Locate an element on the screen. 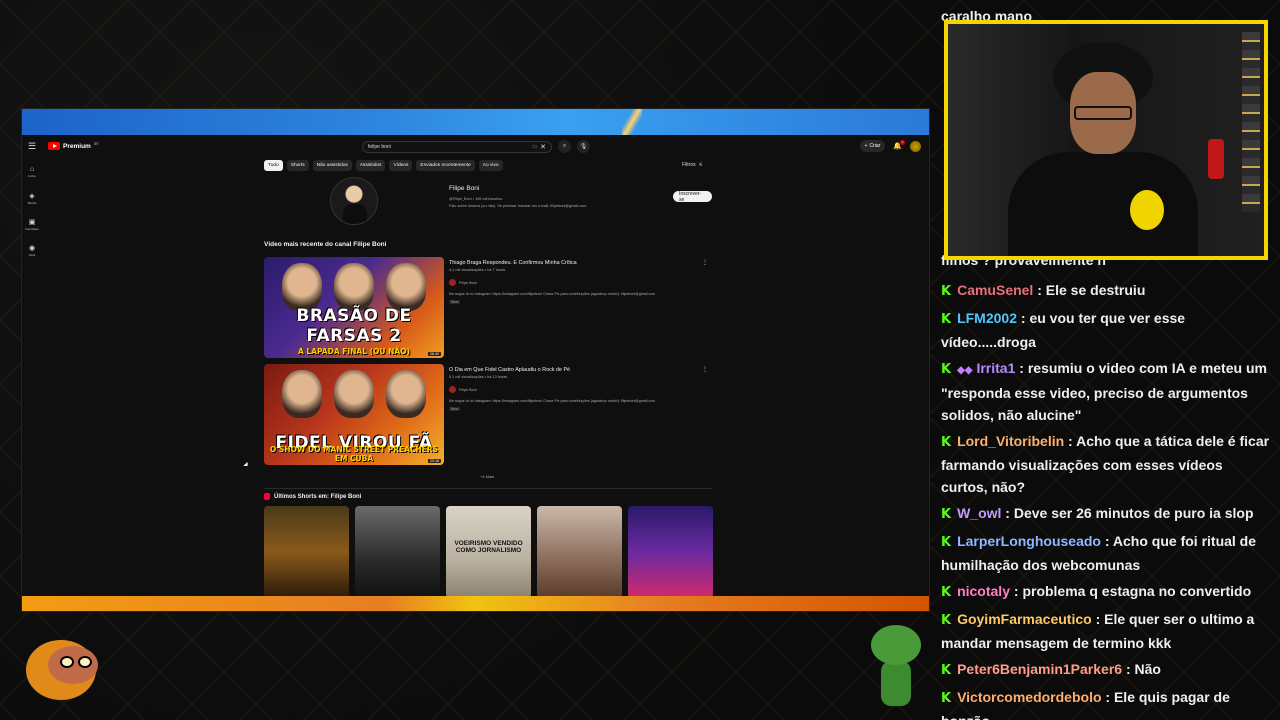  youtube-header: ☰ Premium BR ▭ ✕ ⌕ 🎙 +Criar 🔔9 is located at coordinates (475, 146).